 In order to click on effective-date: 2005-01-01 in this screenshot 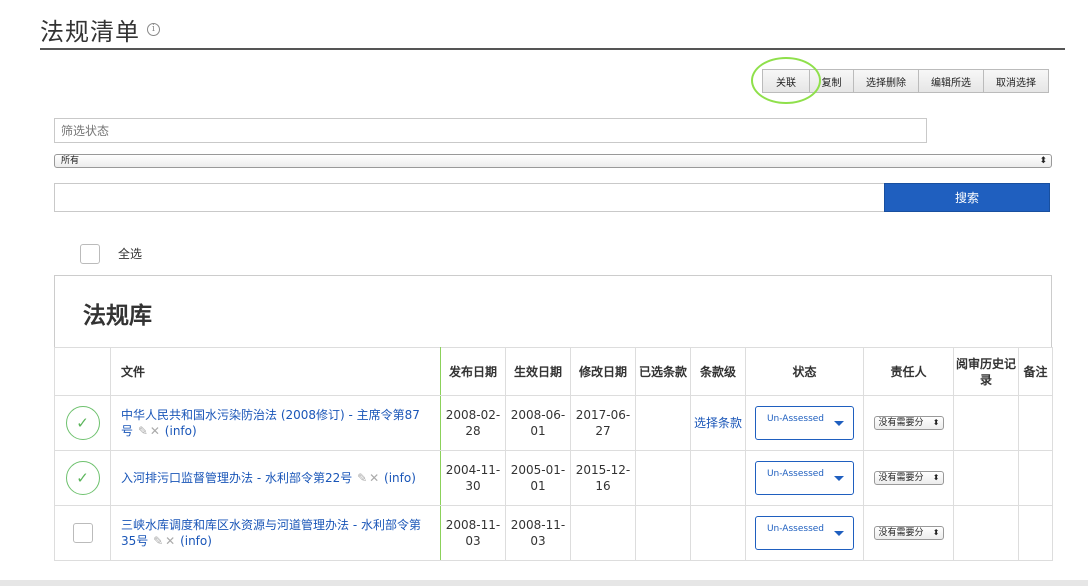, I will do `click(538, 478)`.